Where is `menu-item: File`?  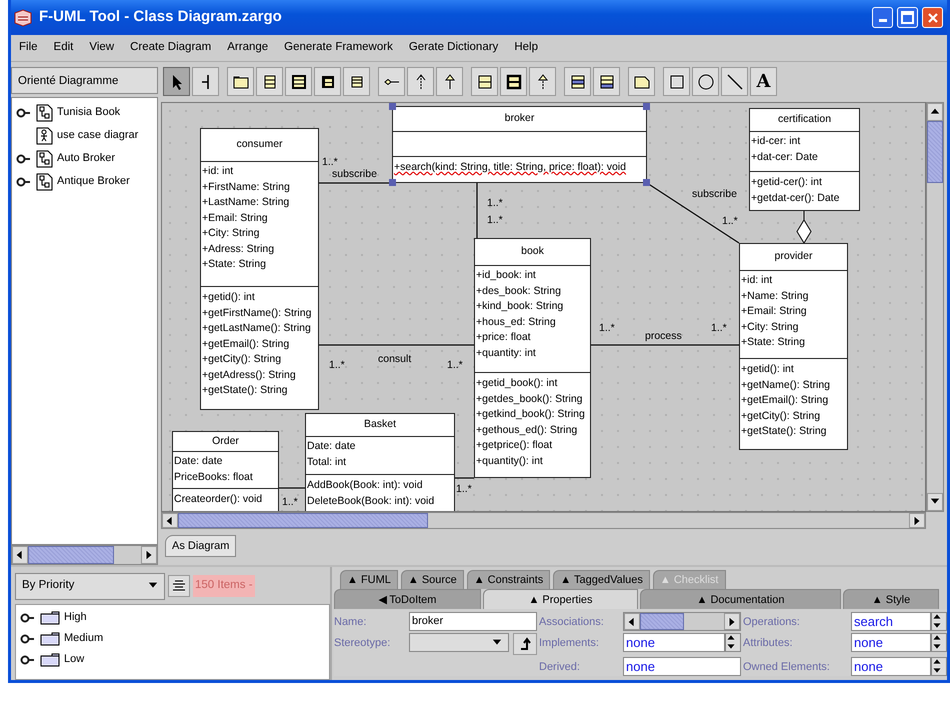
menu-item: File is located at coordinates (28, 48).